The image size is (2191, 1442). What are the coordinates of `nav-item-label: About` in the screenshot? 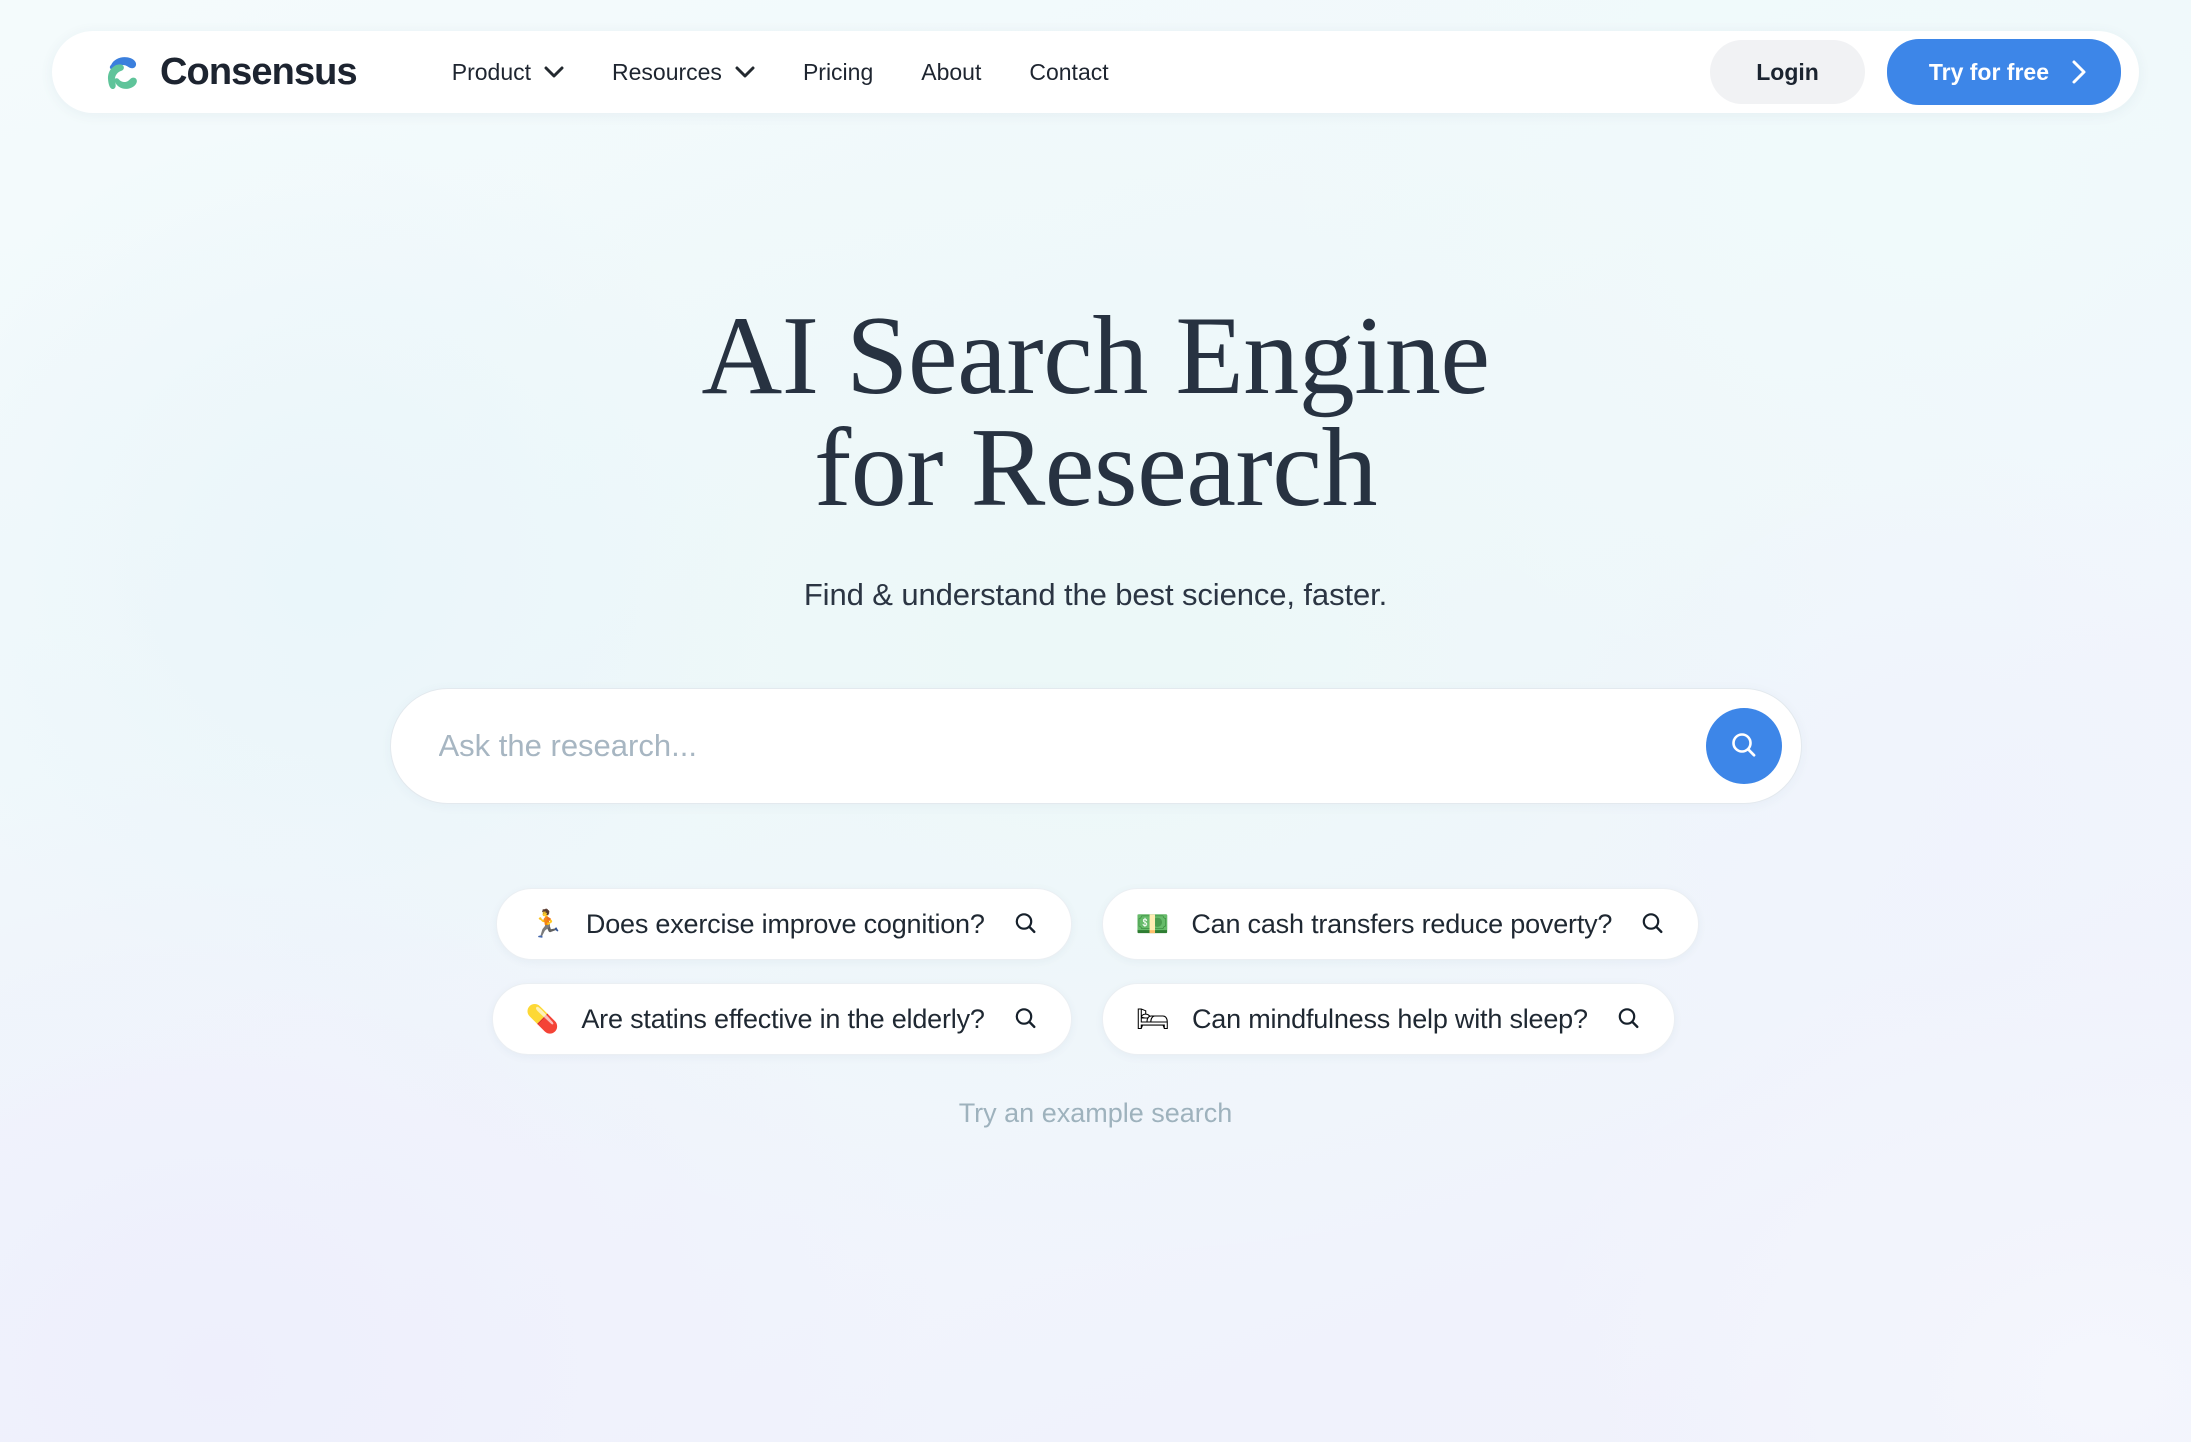 It's located at (951, 71).